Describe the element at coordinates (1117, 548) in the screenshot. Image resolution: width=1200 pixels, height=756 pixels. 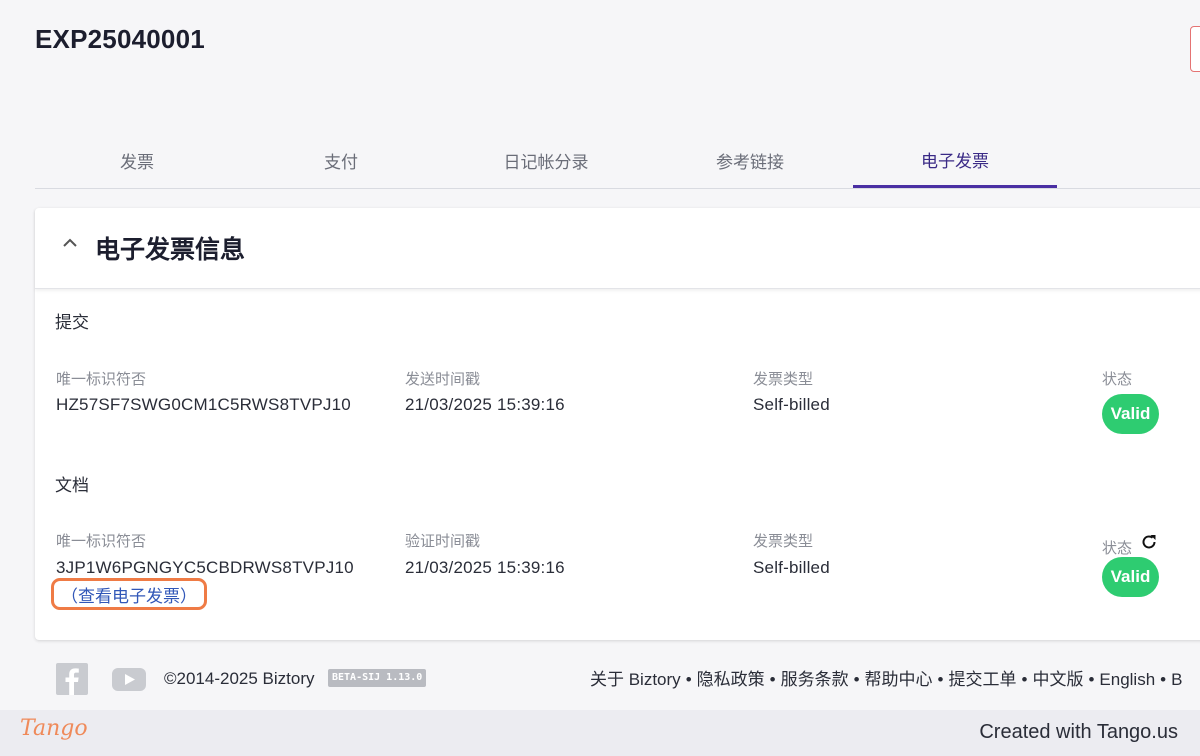
I see `document-status-label: 状态` at that location.